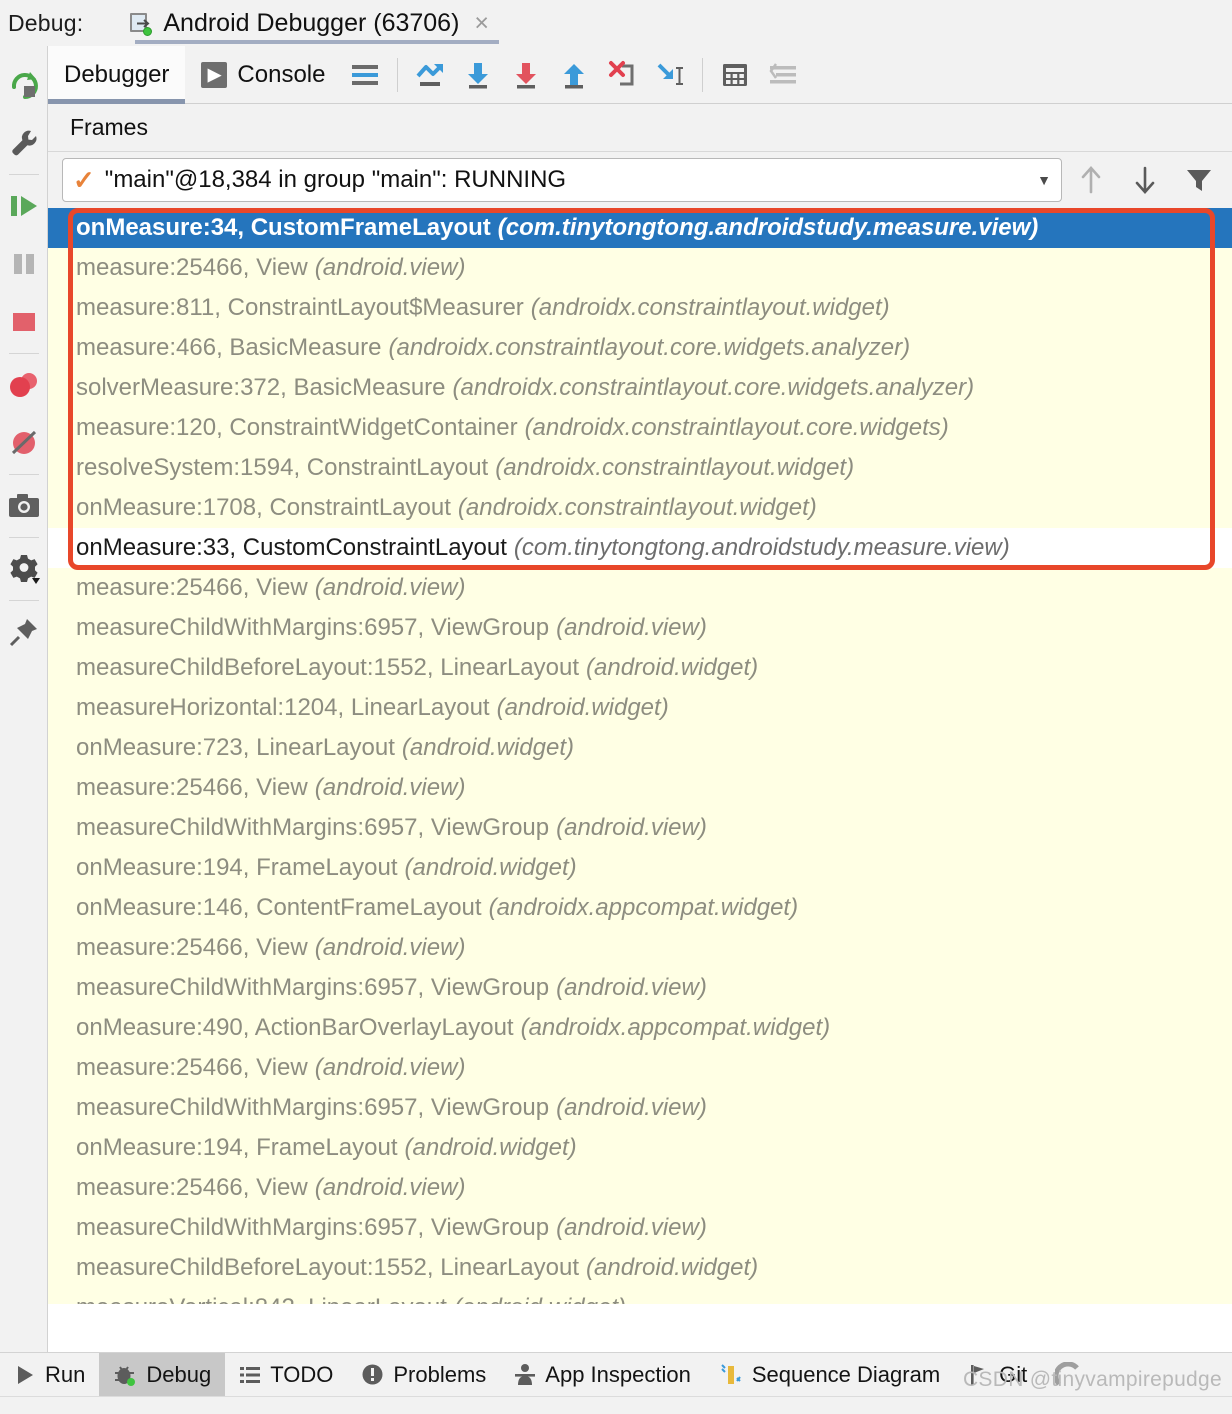 The height and width of the screenshot is (1414, 1232). I want to click on status-message-bar, so click(616, 1405).